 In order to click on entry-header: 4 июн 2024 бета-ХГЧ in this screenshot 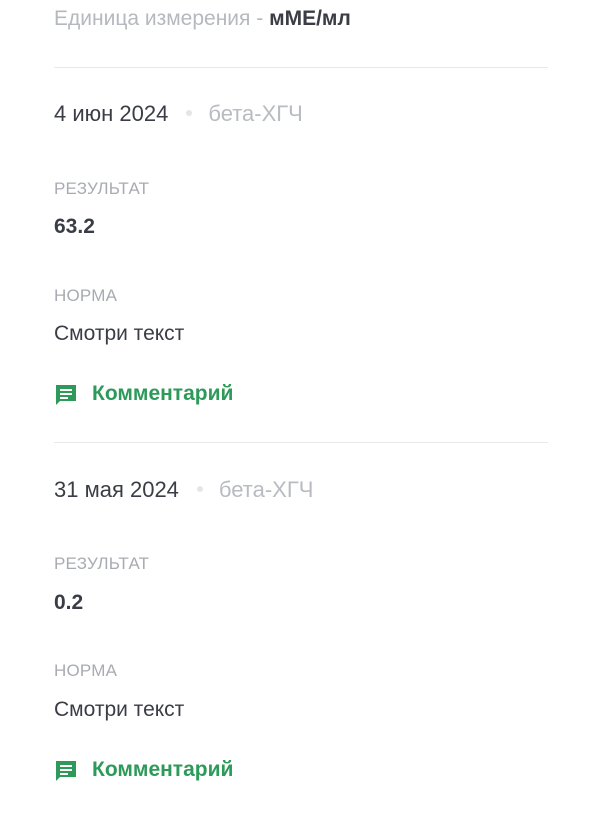, I will do `click(178, 114)`.